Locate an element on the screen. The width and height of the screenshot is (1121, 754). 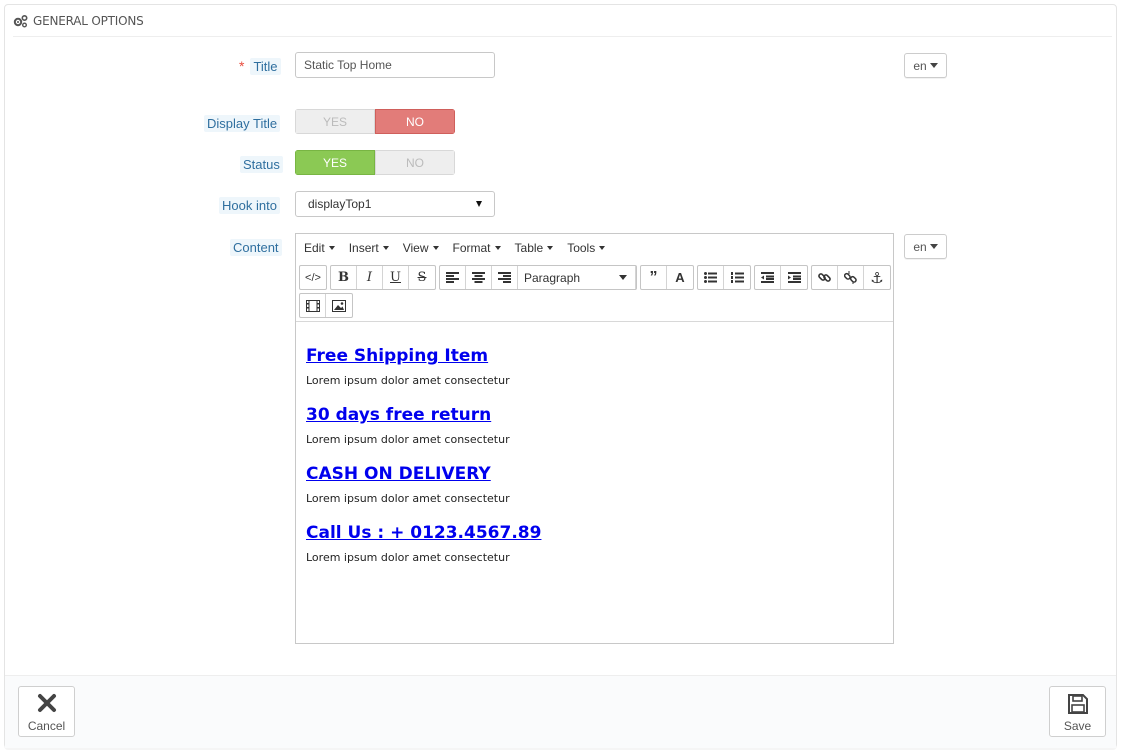
menu-format: Format is located at coordinates (477, 248).